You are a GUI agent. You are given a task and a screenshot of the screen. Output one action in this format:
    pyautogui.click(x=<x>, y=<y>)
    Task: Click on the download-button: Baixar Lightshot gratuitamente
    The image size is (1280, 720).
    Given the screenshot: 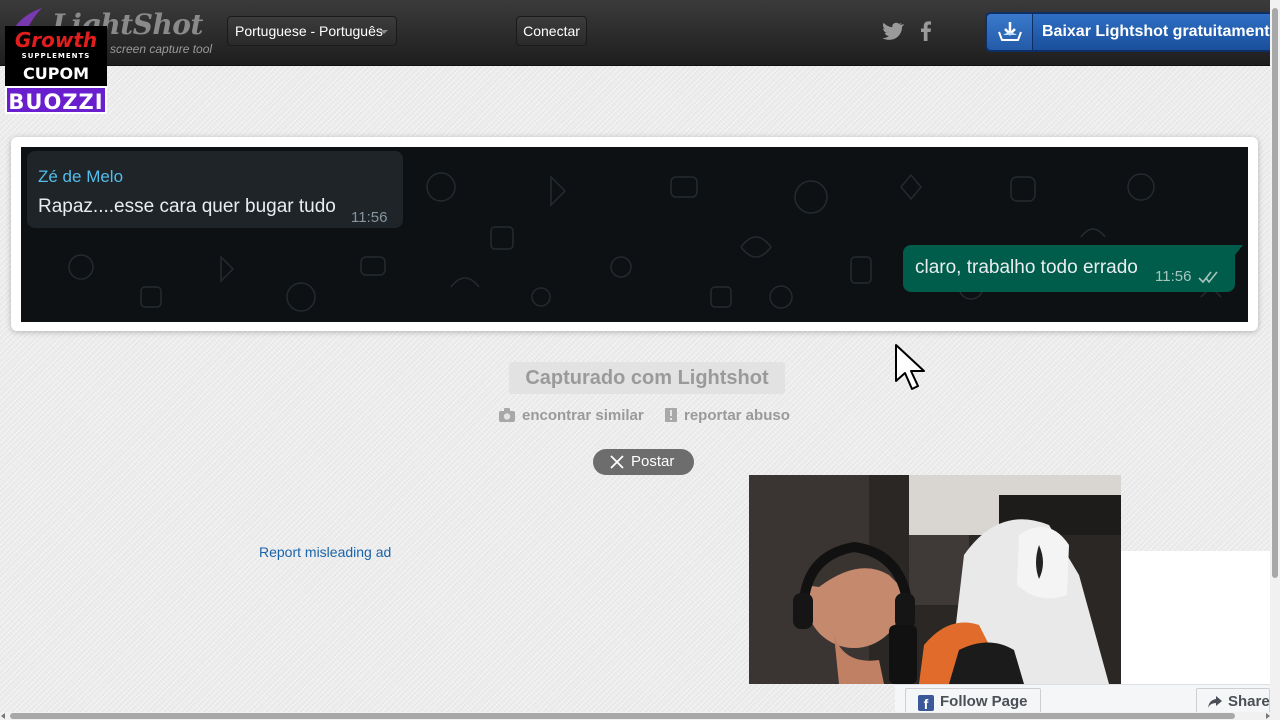 What is the action you would take?
    pyautogui.click(x=1132, y=32)
    